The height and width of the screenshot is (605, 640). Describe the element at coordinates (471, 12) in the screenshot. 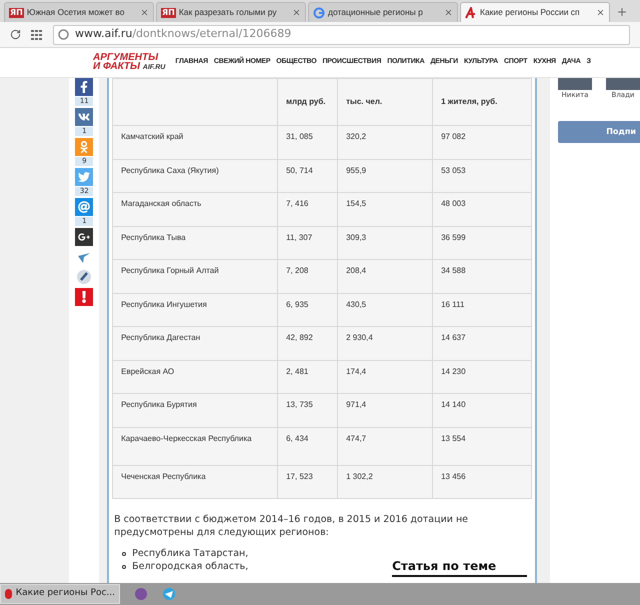

I see `site-icon` at that location.